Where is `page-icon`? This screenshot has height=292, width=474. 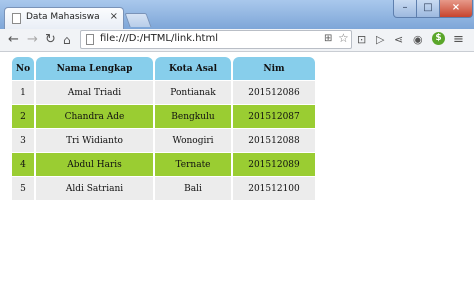 page-icon is located at coordinates (90, 39).